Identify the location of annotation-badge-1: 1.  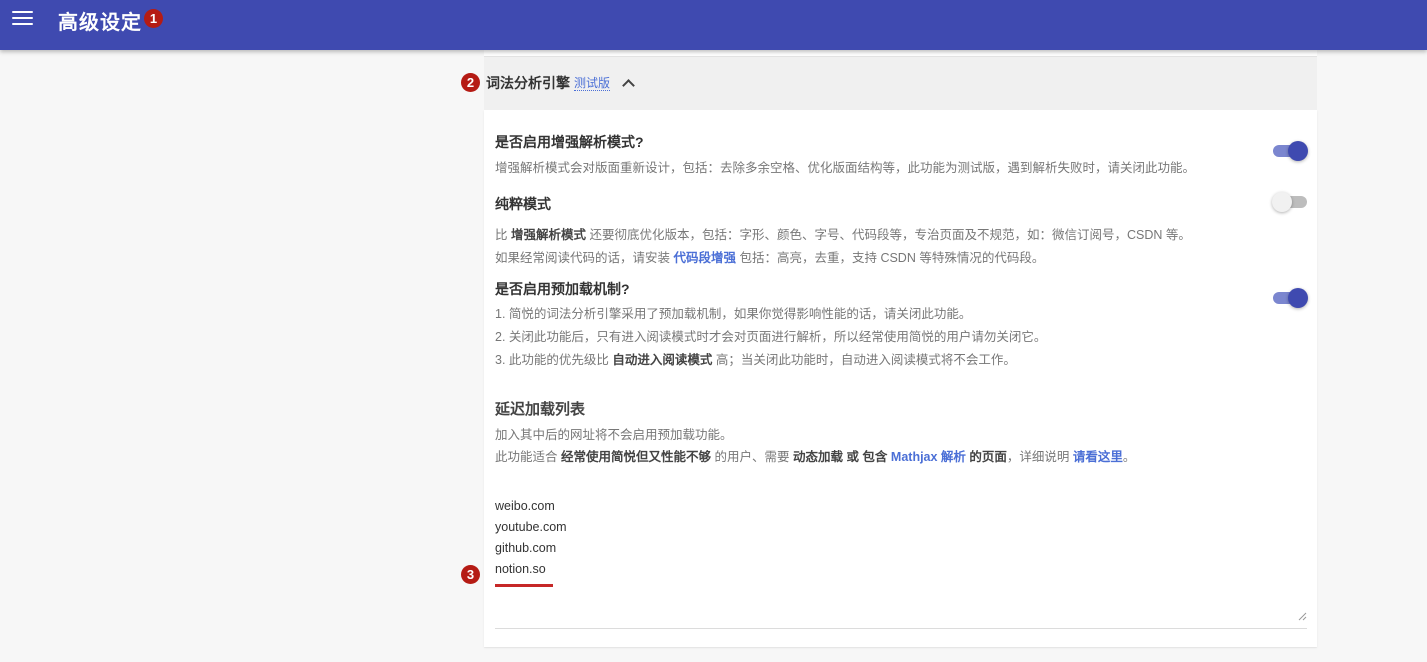
(153, 18).